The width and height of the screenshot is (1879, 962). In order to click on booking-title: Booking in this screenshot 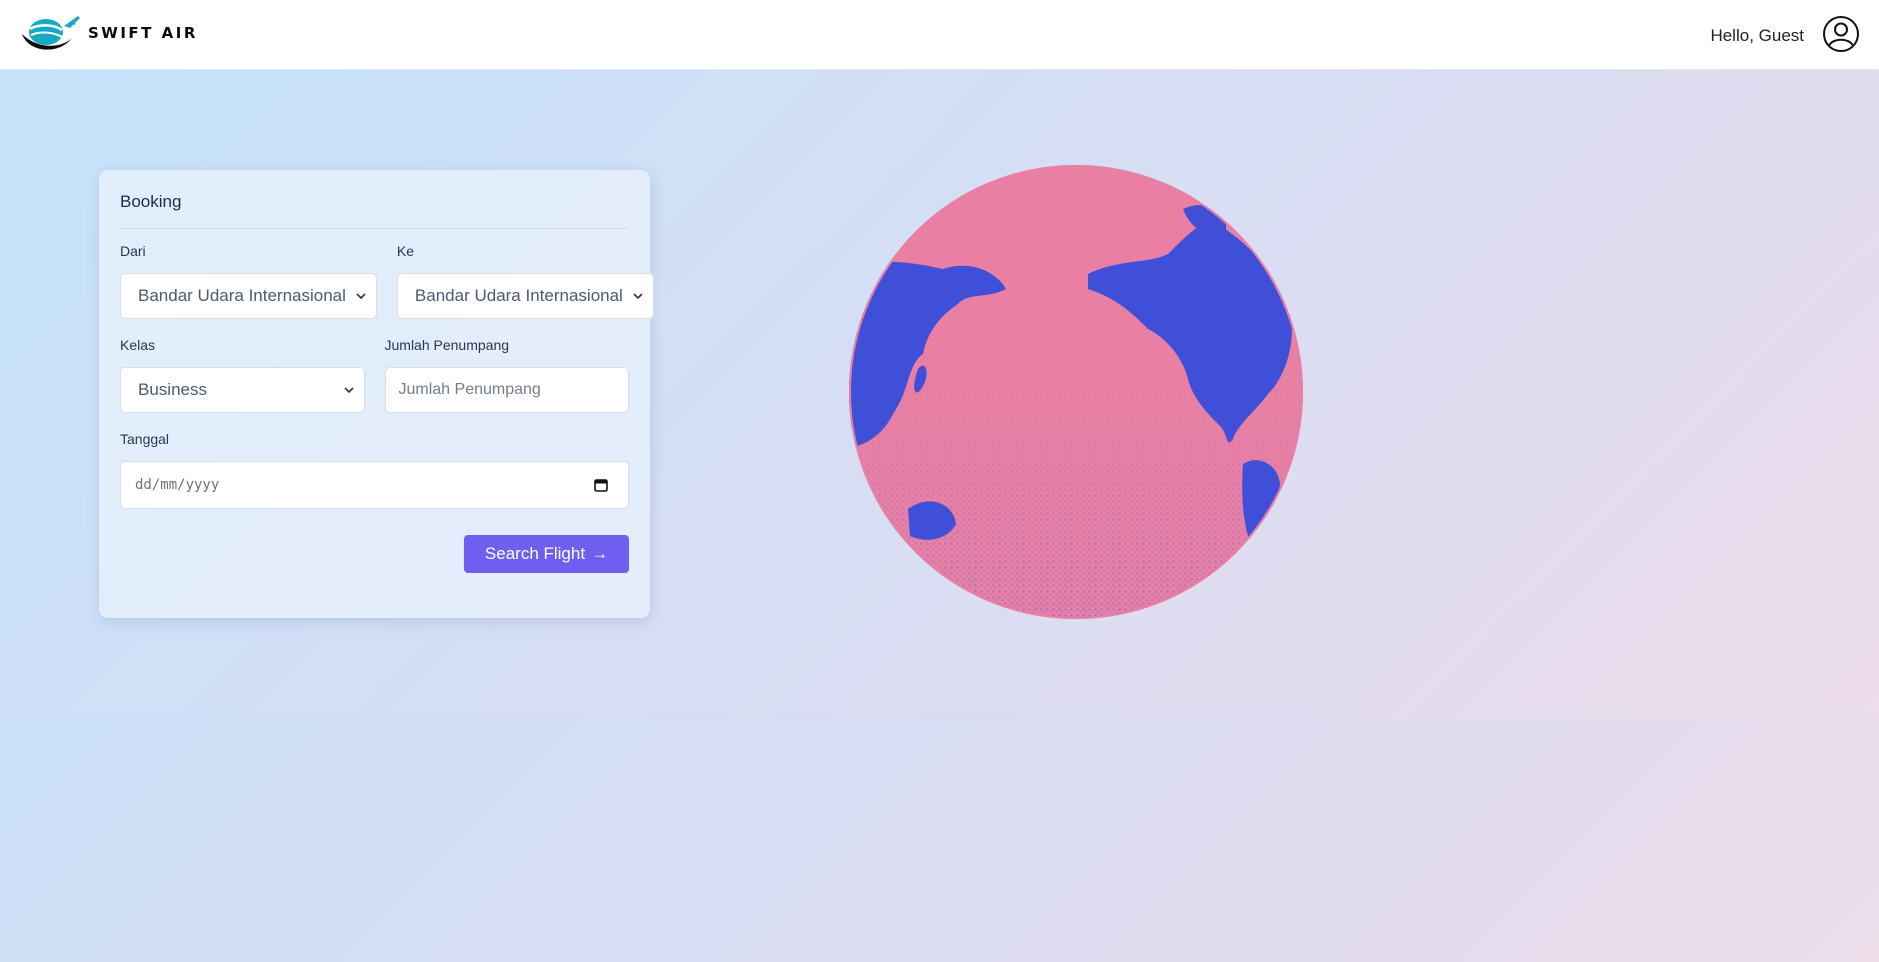, I will do `click(151, 201)`.